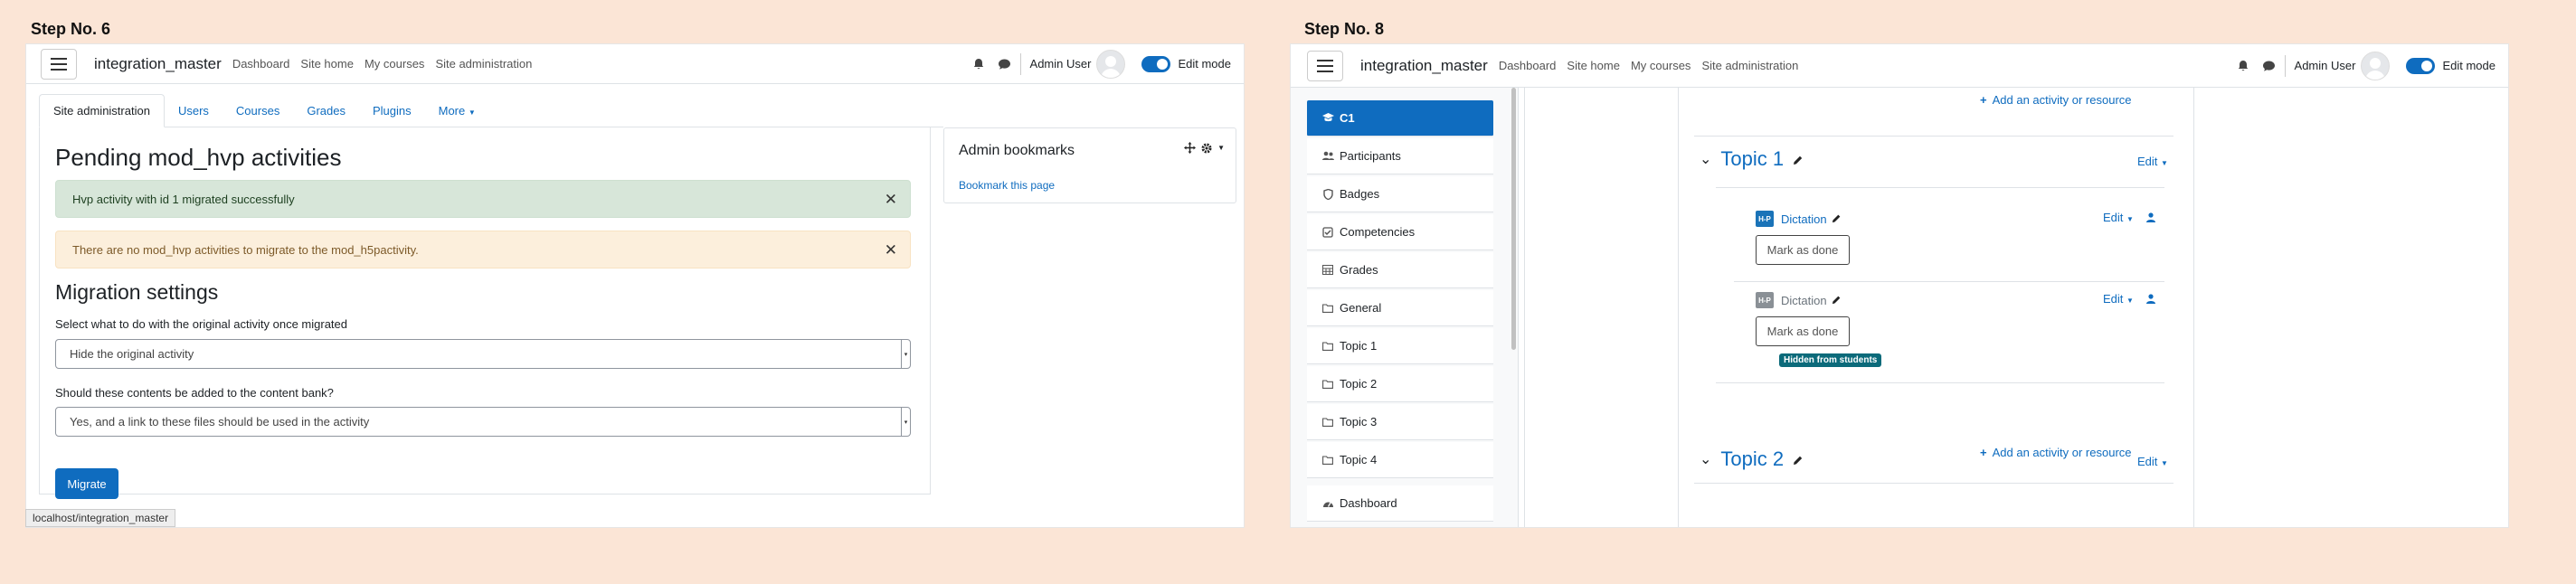  What do you see at coordinates (1830, 360) in the screenshot?
I see `hidden-from-students-badge: Hidden from students` at bounding box center [1830, 360].